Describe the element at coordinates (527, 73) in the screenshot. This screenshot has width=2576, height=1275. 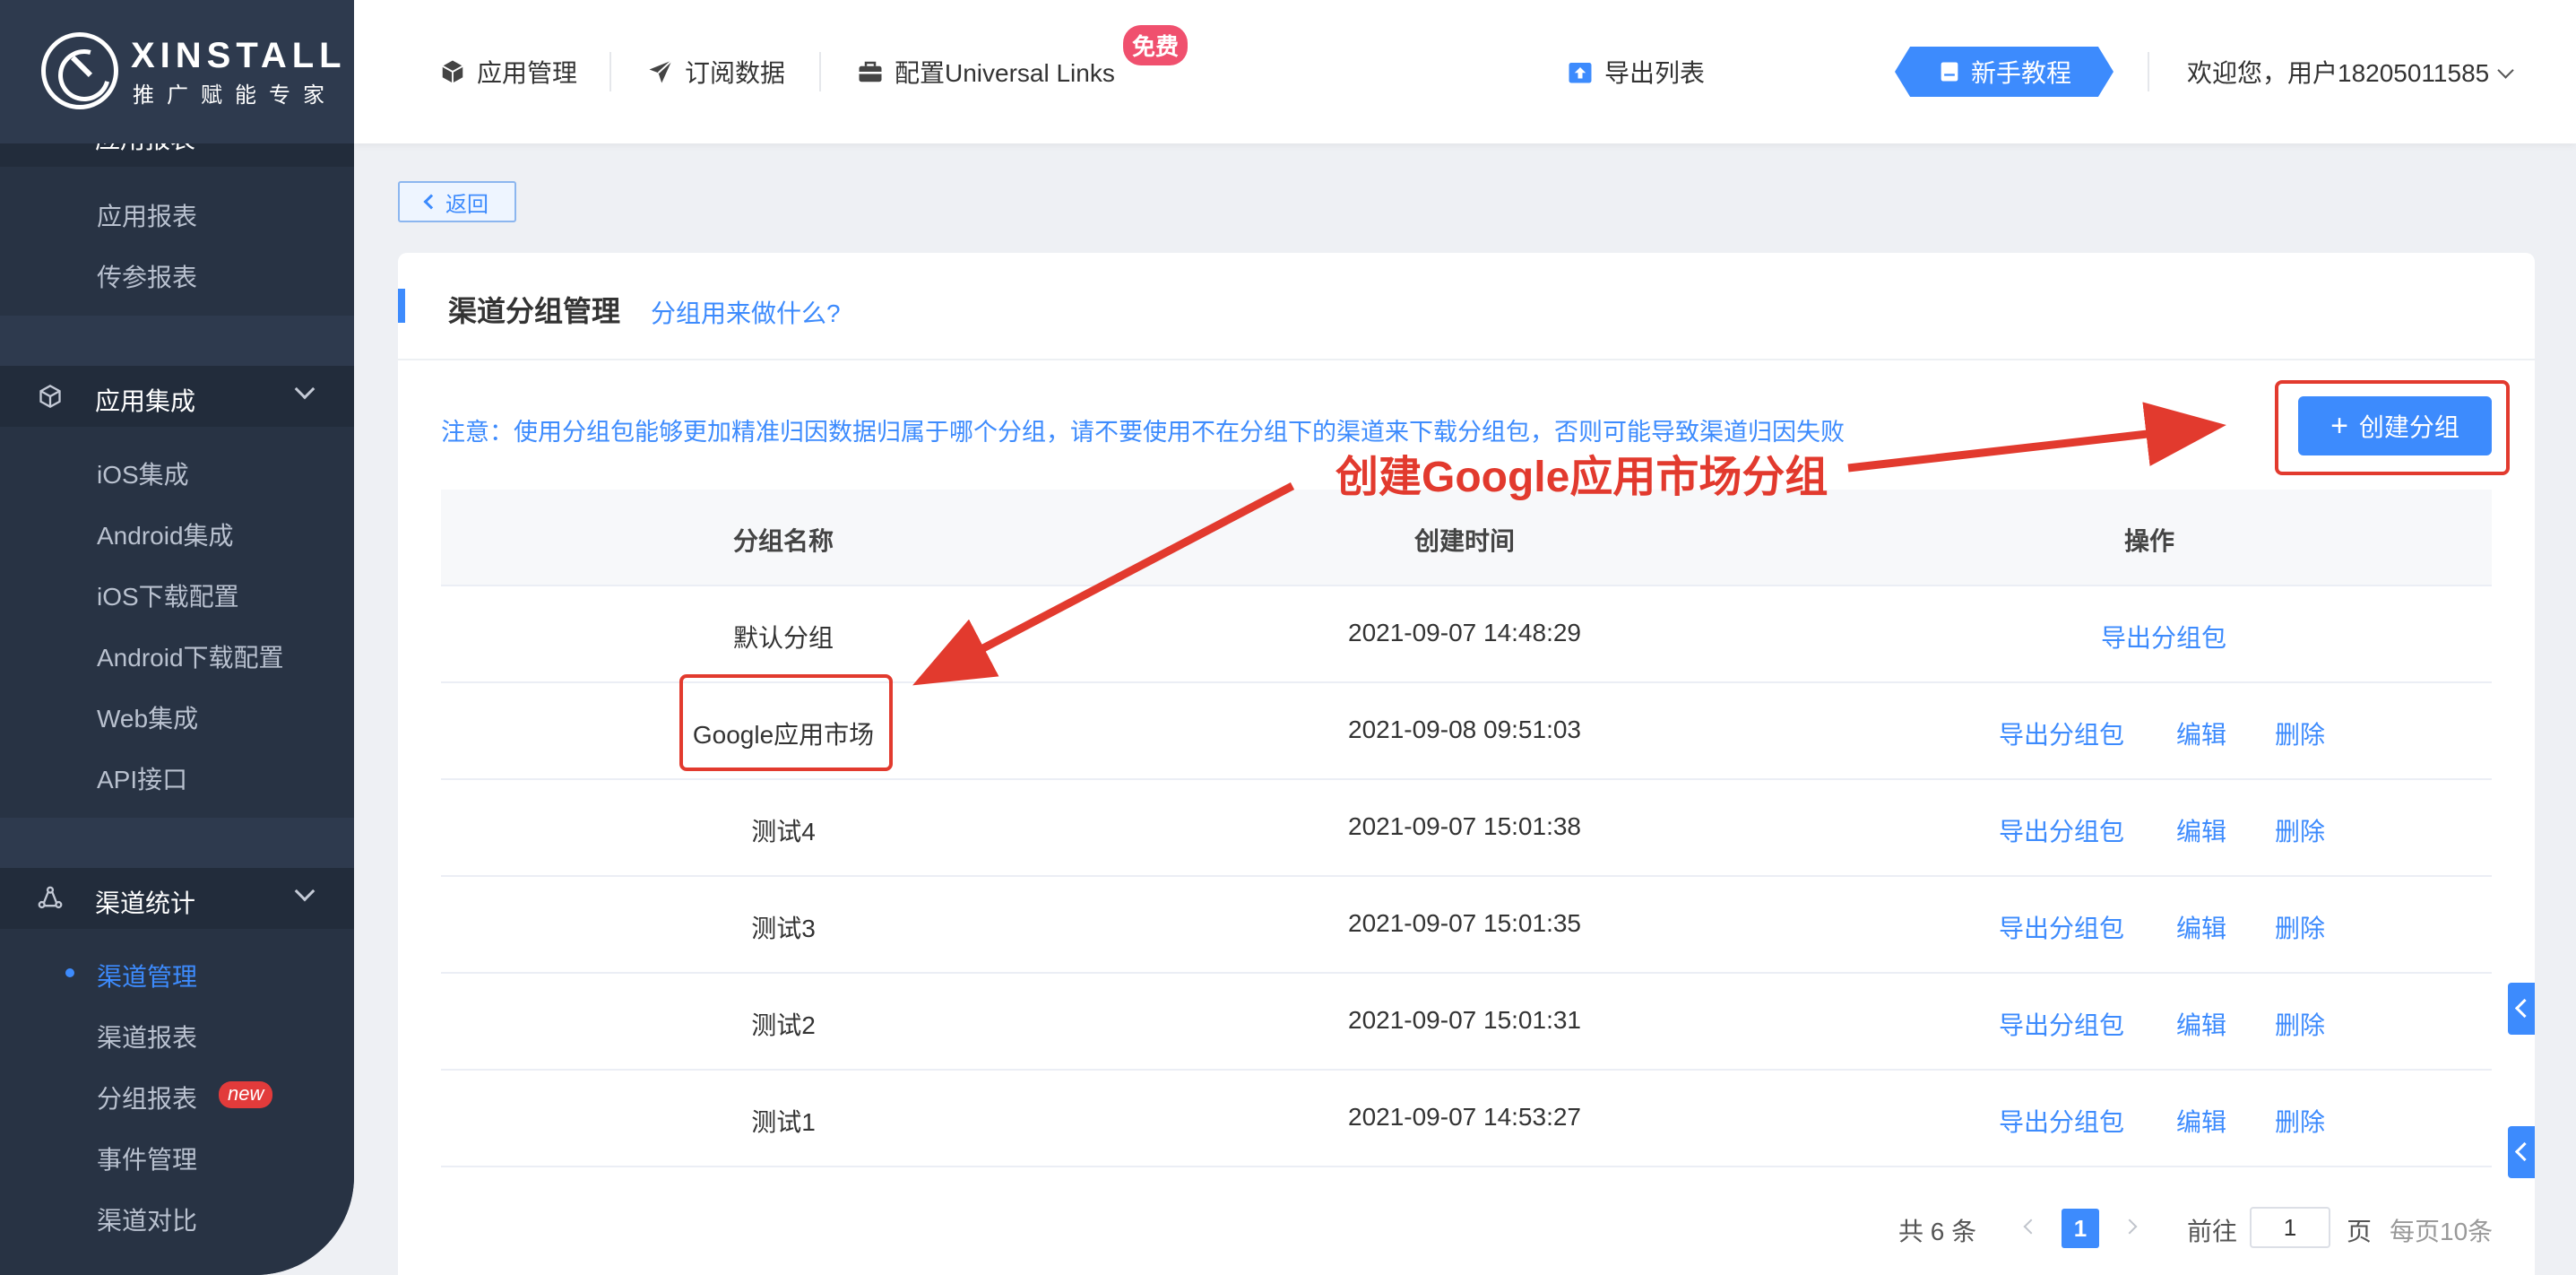
I see `nav-label: 应用管理` at that location.